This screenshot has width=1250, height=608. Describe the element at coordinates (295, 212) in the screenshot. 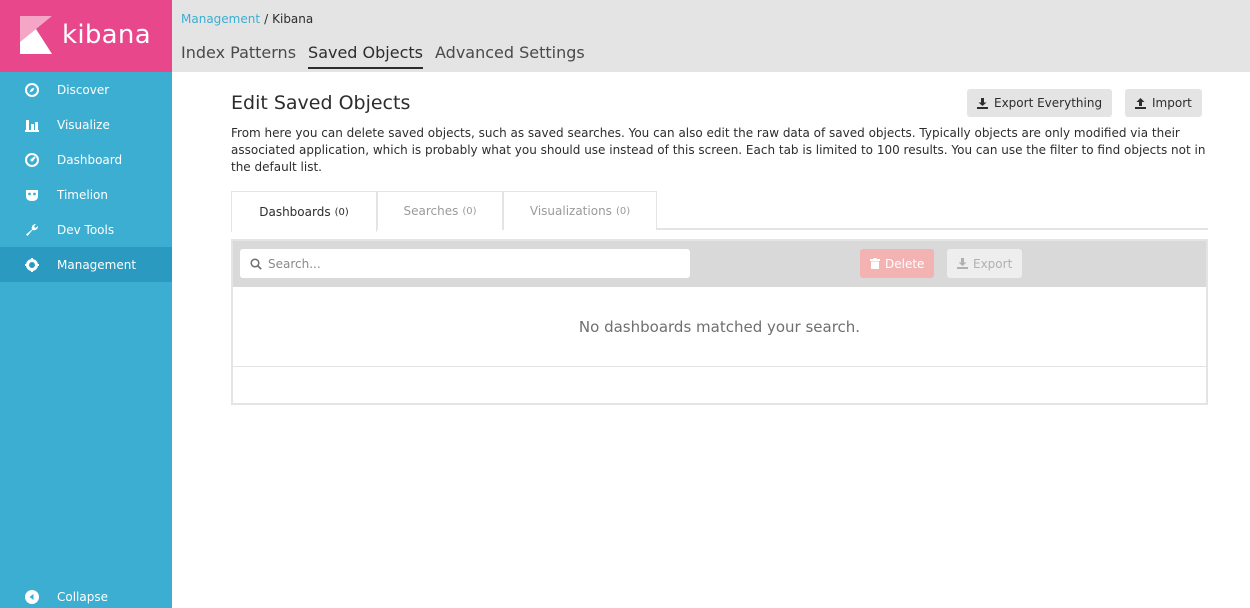

I see `tab-label: Dashboards` at that location.